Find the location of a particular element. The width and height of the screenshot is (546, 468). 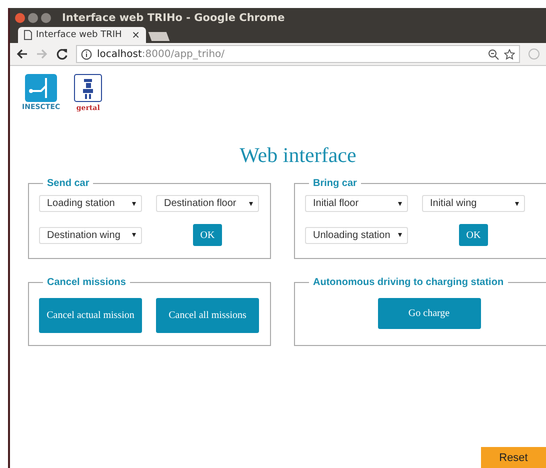

panel-title: Autonomous driving to charging station is located at coordinates (408, 282).